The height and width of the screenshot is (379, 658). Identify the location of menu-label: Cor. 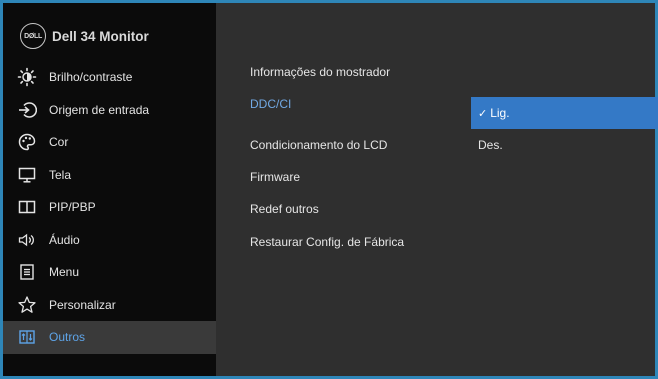
(59, 142).